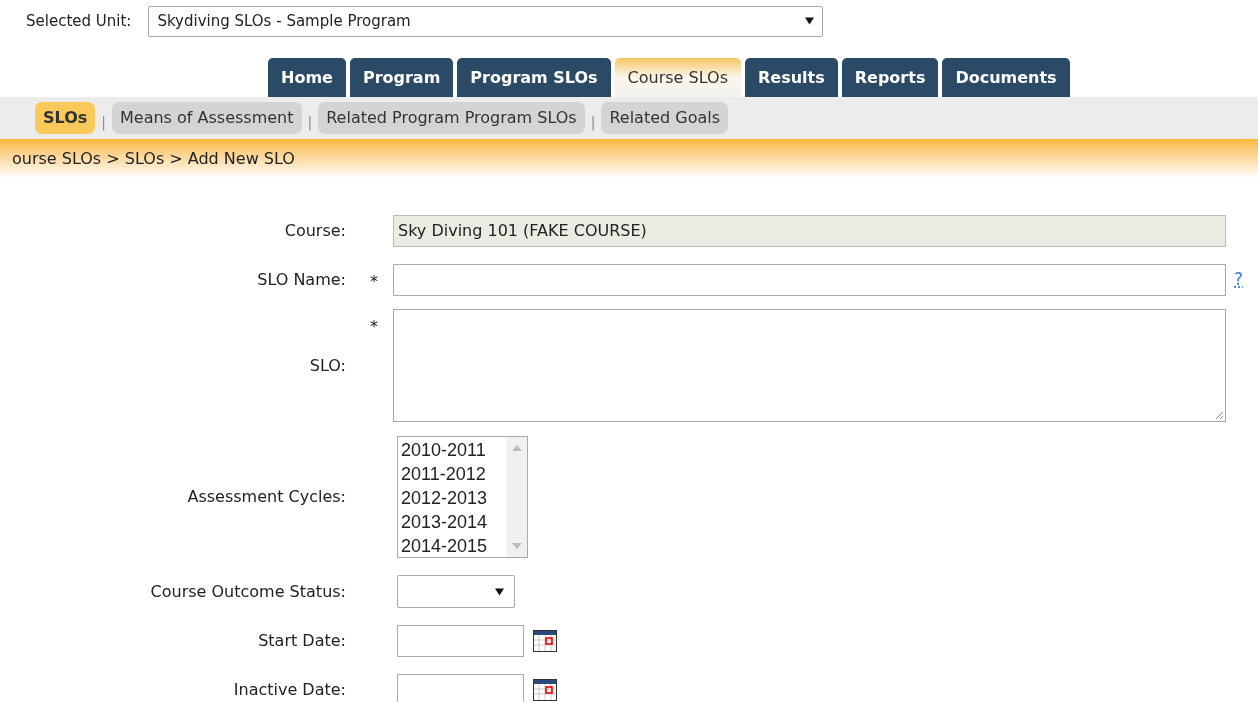 This screenshot has width=1258, height=702. I want to click on nav-tab: Program, so click(401, 77).